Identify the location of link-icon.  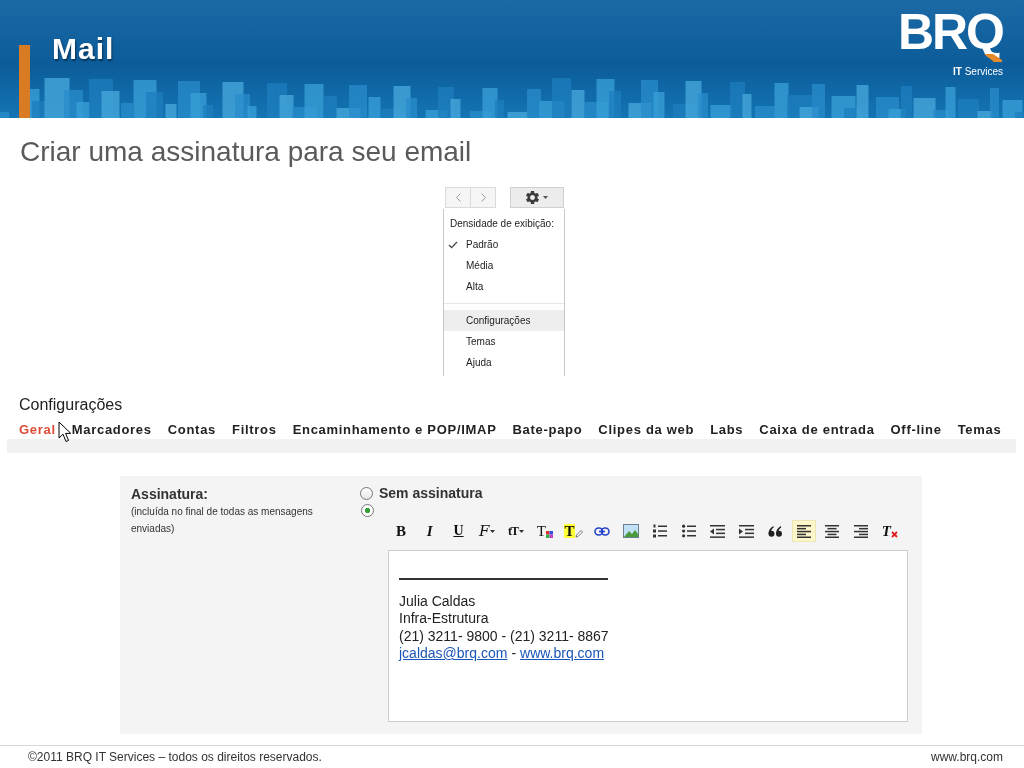
(602, 531).